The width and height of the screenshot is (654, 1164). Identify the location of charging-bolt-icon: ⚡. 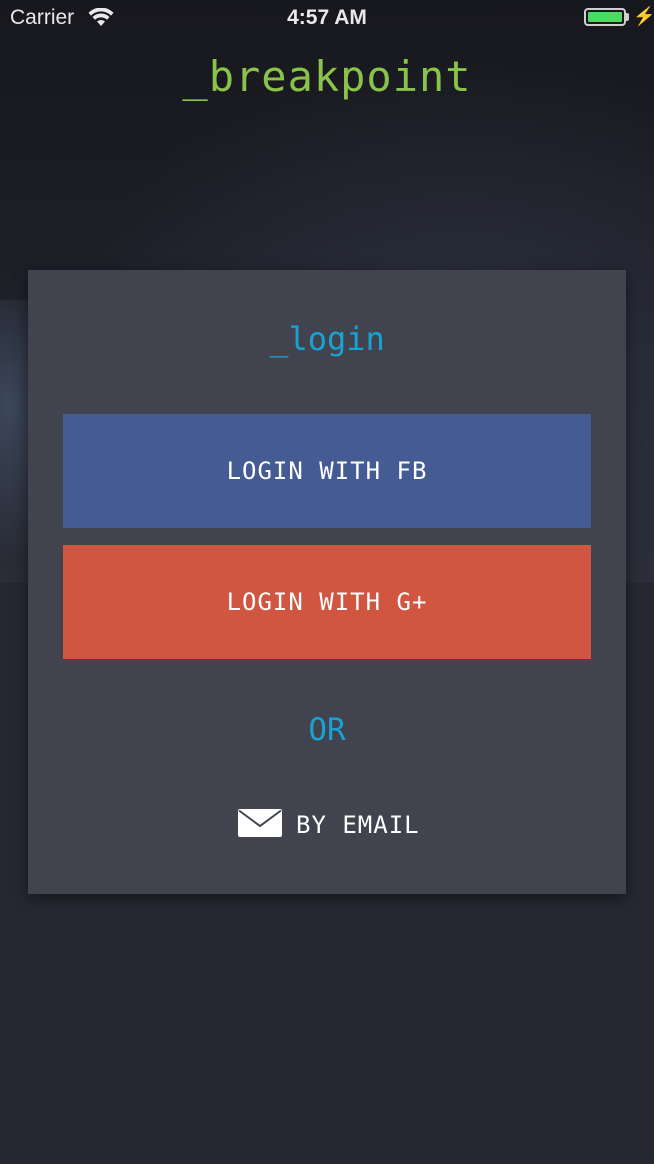
(643, 16).